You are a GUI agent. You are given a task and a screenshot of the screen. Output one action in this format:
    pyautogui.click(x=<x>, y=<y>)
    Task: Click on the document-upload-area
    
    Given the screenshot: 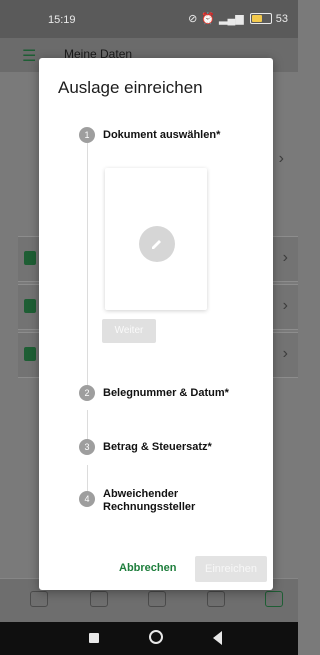 What is the action you would take?
    pyautogui.click(x=156, y=239)
    